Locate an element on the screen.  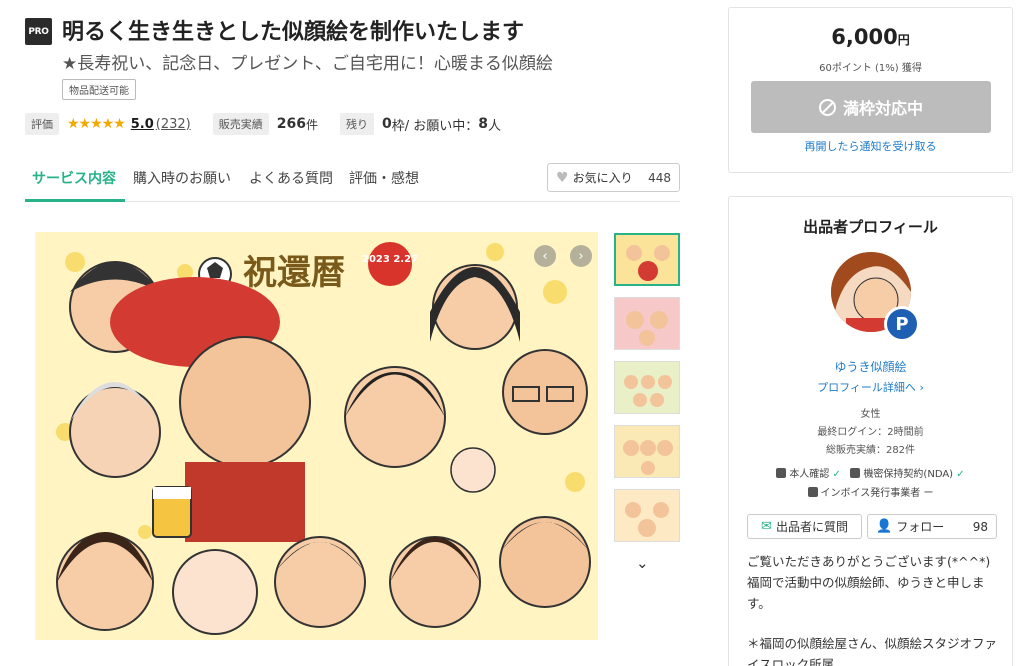
invoice-row: インボイス発行事業者 ー is located at coordinates (870, 491).